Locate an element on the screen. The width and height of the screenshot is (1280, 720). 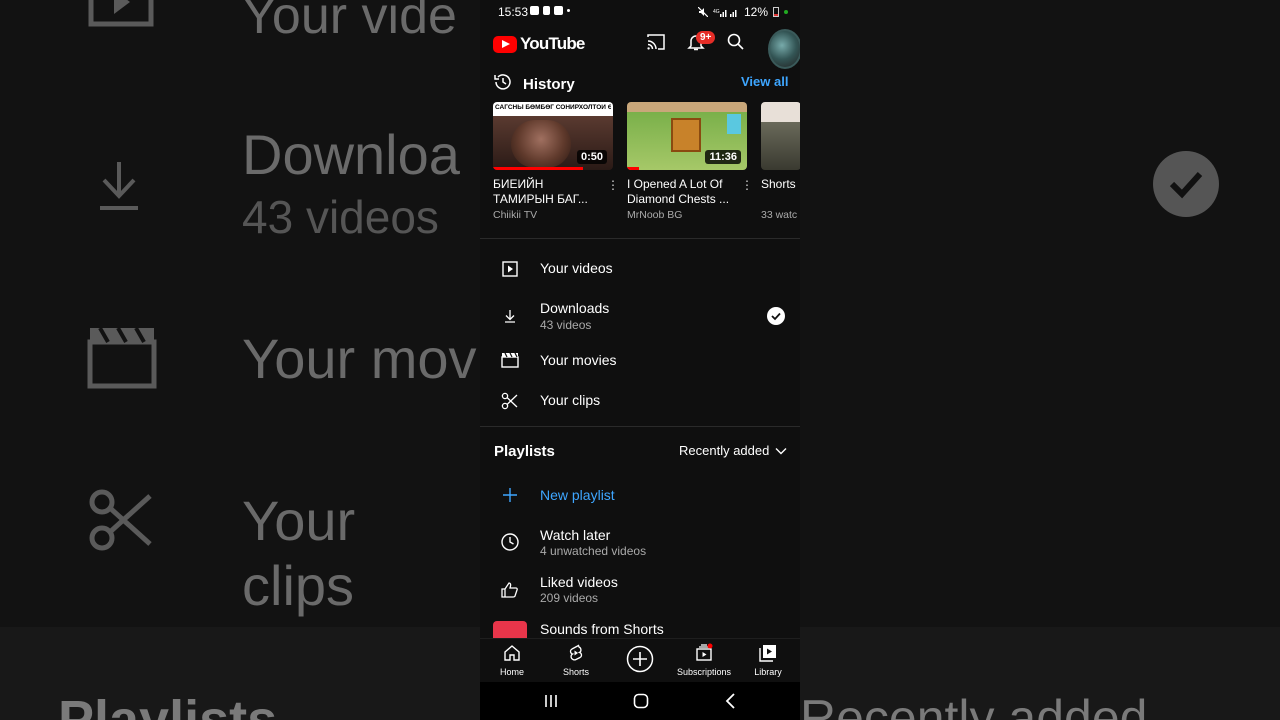
video-duration: 0:50 is located at coordinates (591, 157).